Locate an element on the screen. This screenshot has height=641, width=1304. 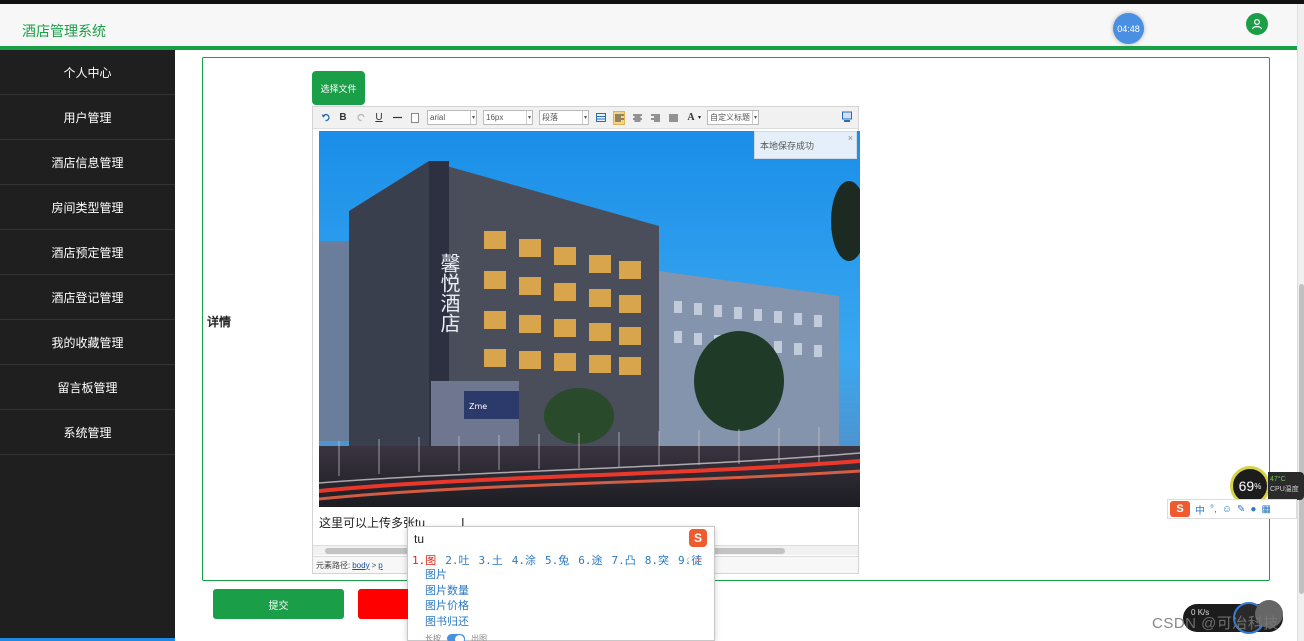
align-left-icon is located at coordinates (619, 117).